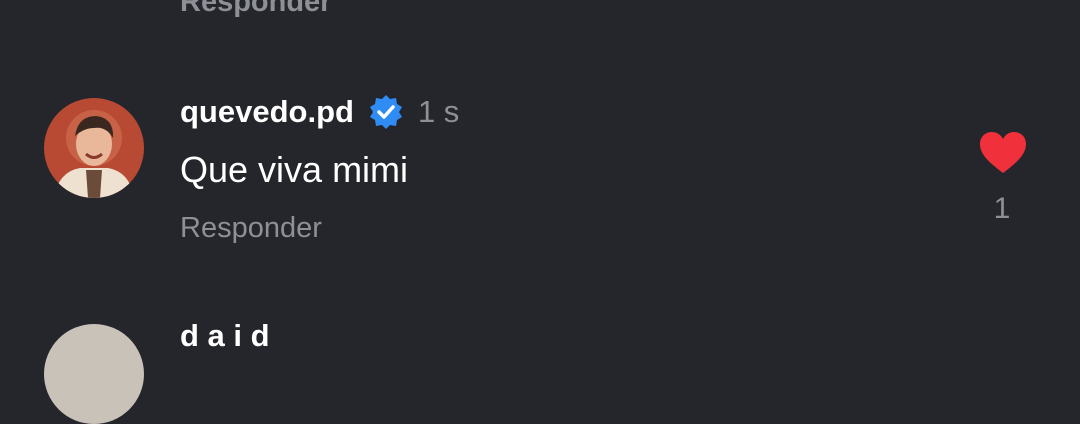 The image size is (1080, 424). I want to click on username: quevedo.pd, so click(267, 112).